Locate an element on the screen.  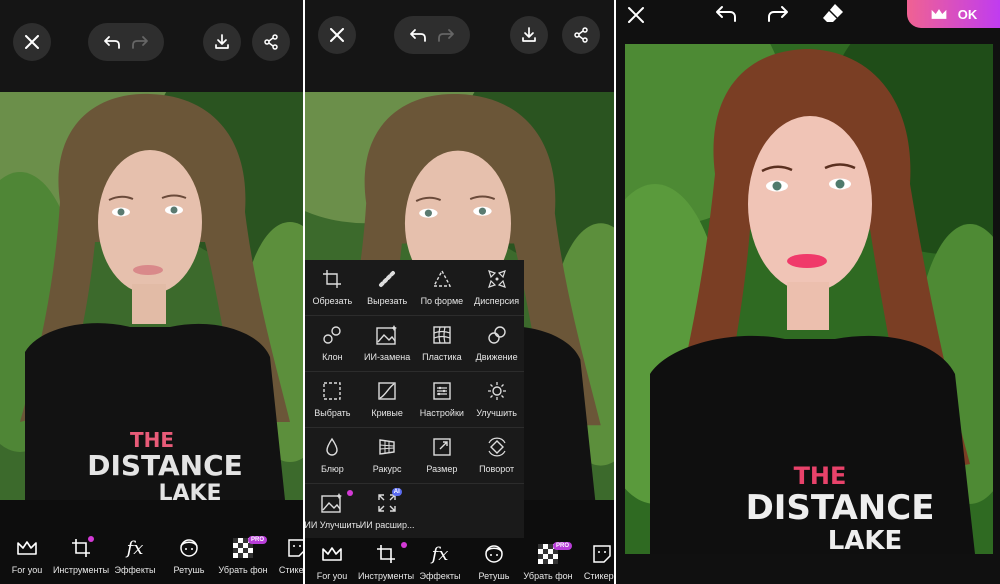
menu-item-select: Выбрать is located at coordinates (332, 400).